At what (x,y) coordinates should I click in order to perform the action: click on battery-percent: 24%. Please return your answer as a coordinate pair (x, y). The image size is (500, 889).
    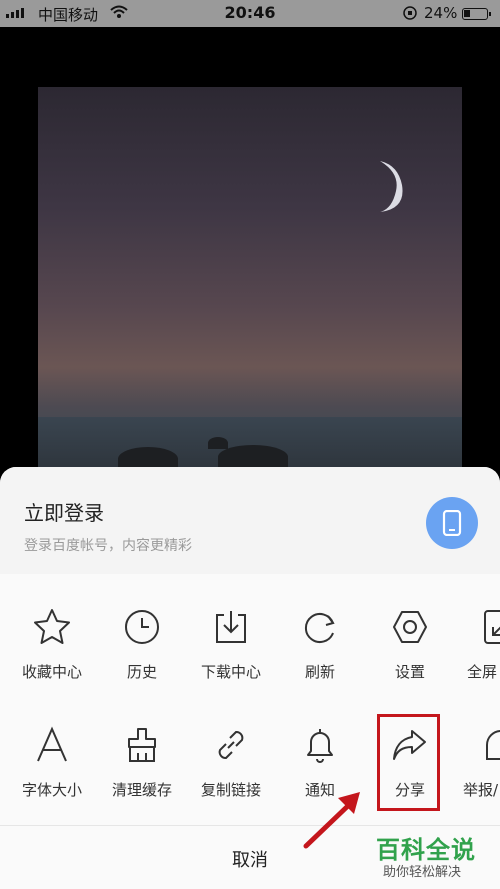
    Looking at the image, I should click on (441, 13).